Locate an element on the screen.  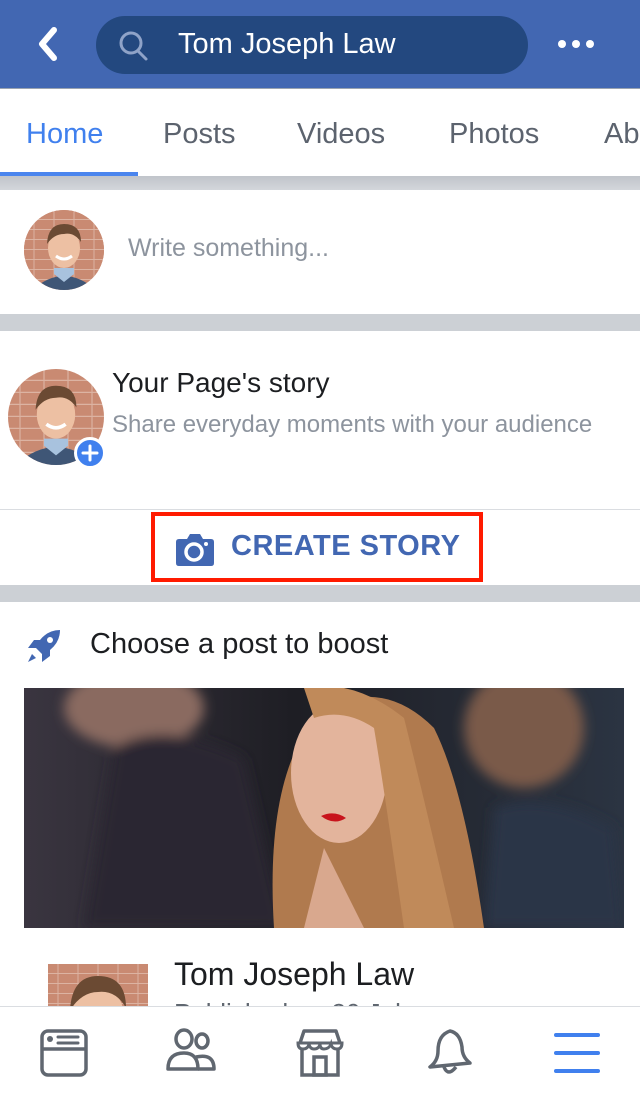
tab-posts: Posts is located at coordinates (199, 134).